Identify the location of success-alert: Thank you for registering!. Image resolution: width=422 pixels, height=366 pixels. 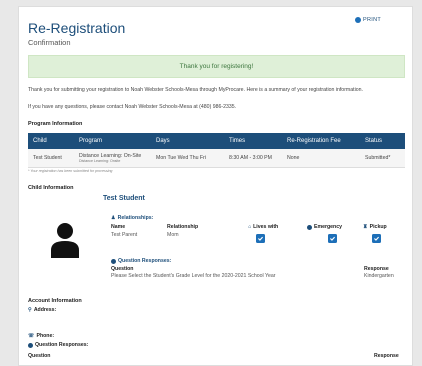
(216, 66).